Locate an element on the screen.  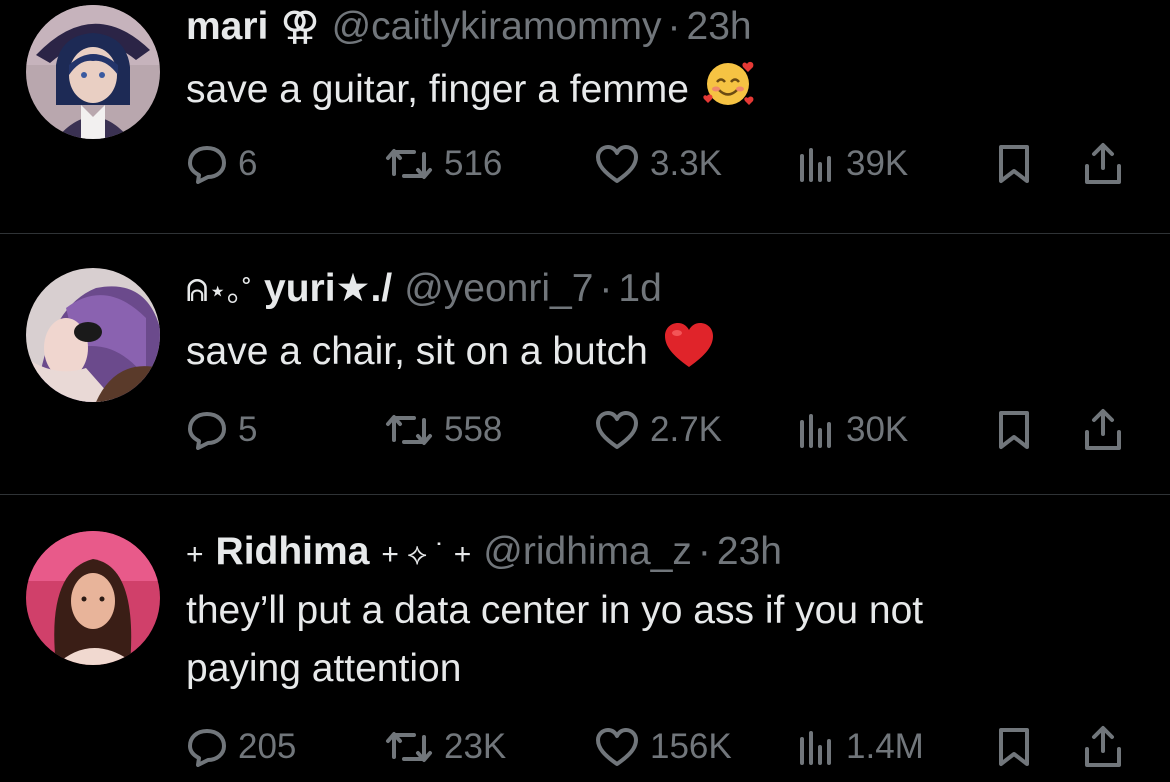
reply-button: 5 is located at coordinates (221, 430).